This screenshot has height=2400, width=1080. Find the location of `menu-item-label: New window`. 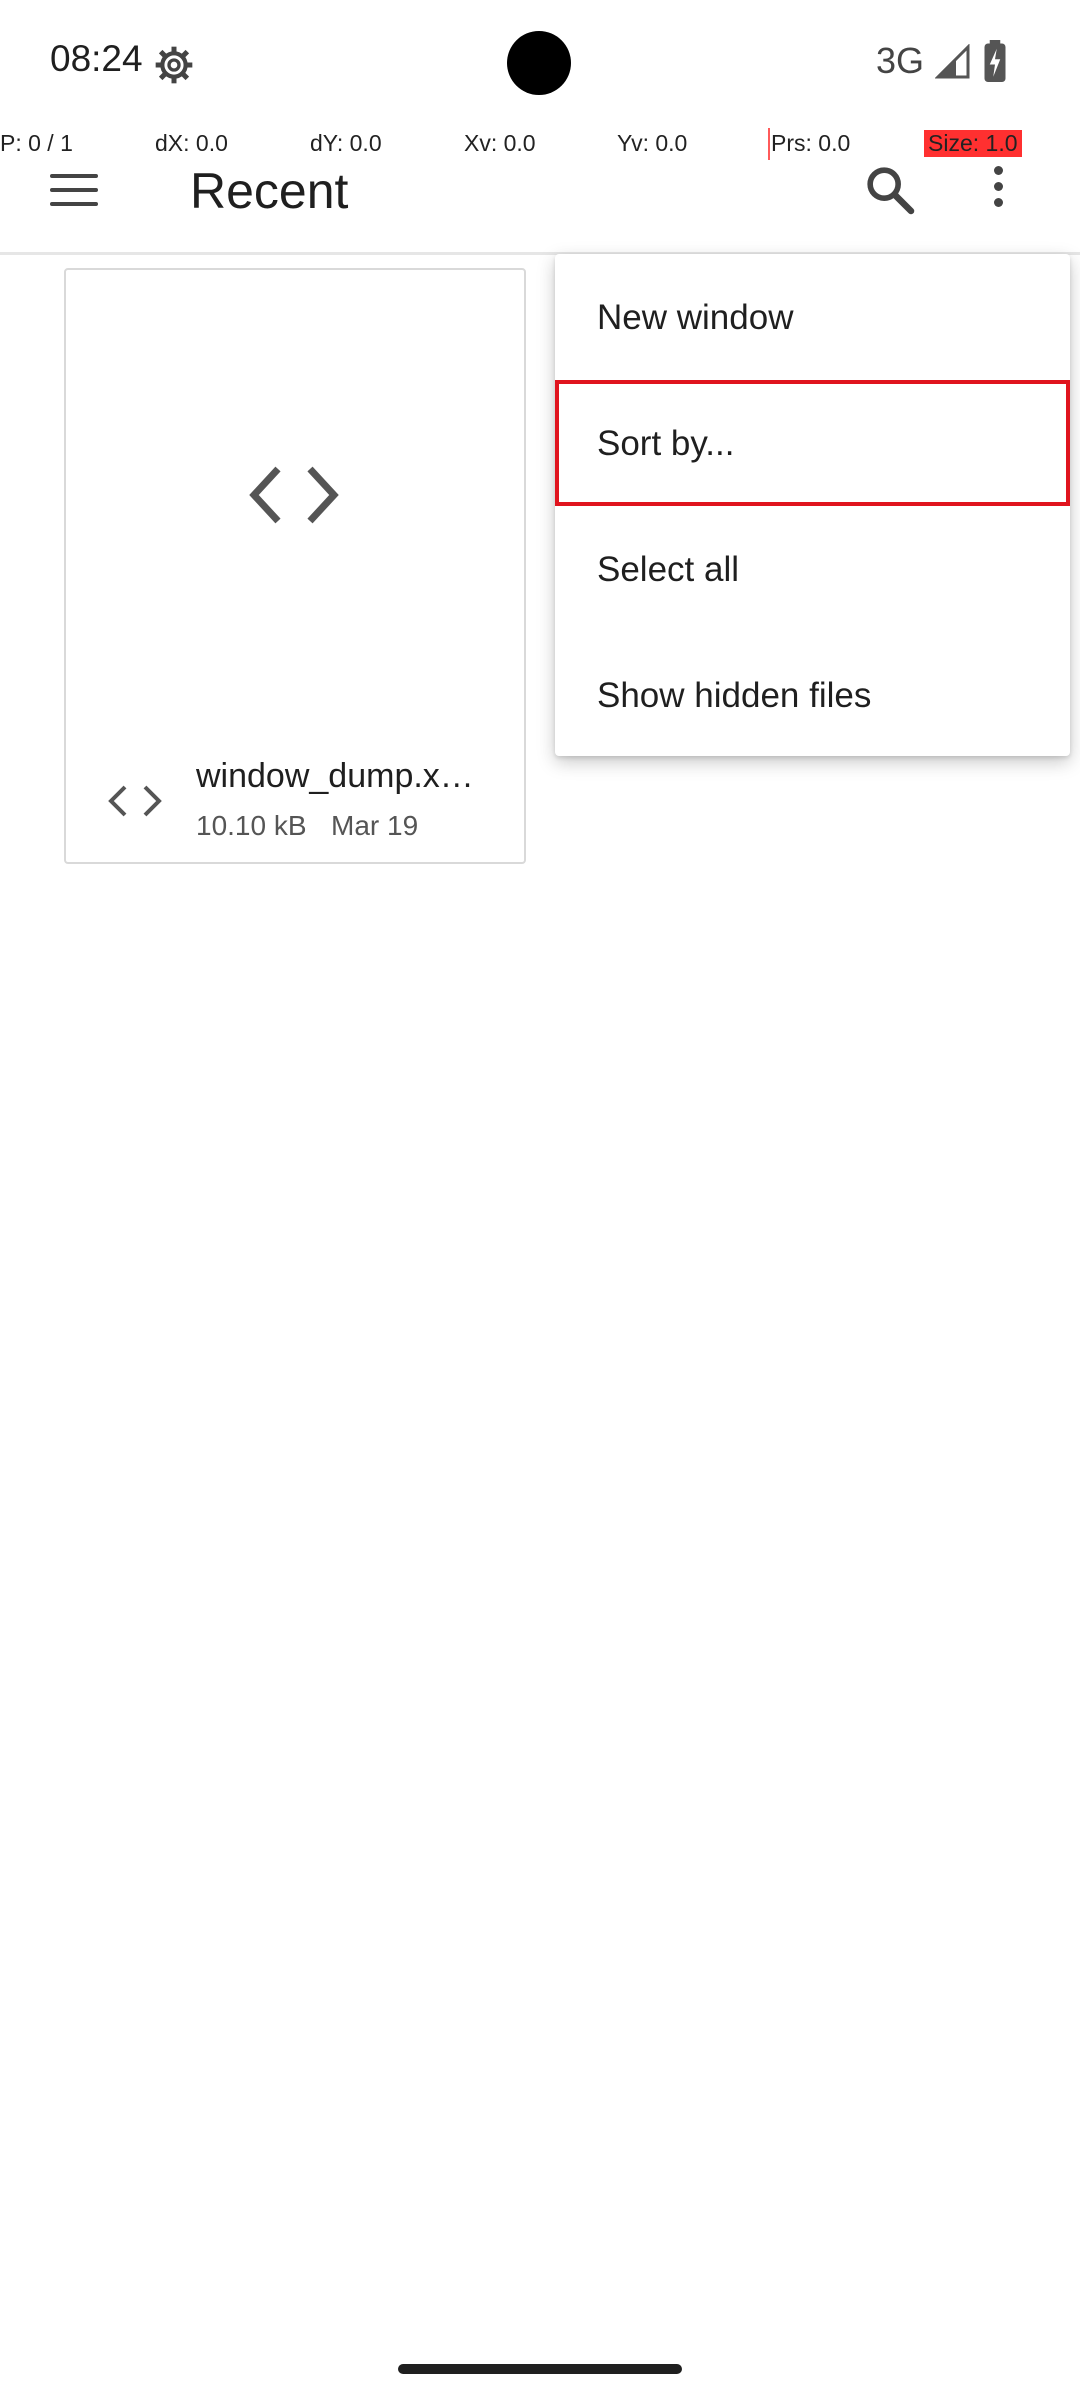

menu-item-label: New window is located at coordinates (695, 317).